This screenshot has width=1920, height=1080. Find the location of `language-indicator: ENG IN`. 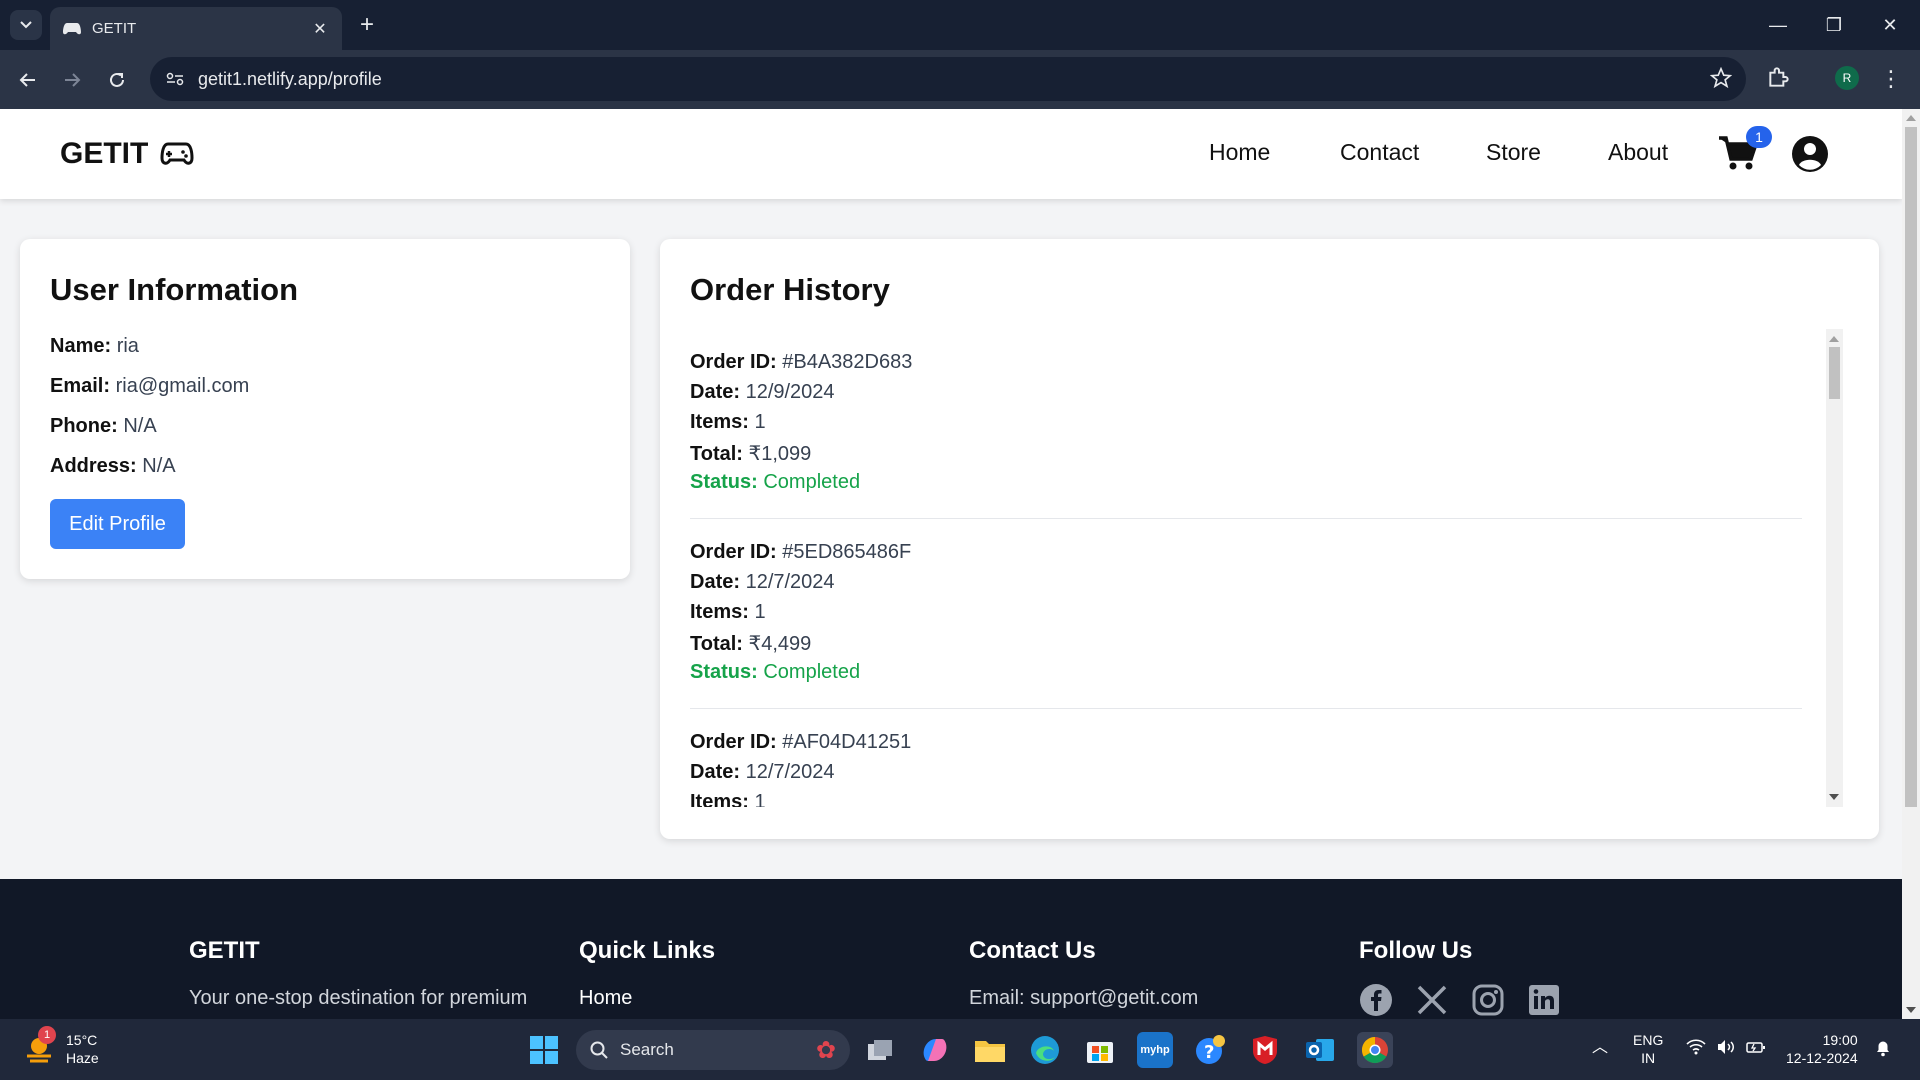

language-indicator: ENG IN is located at coordinates (1648, 1049).